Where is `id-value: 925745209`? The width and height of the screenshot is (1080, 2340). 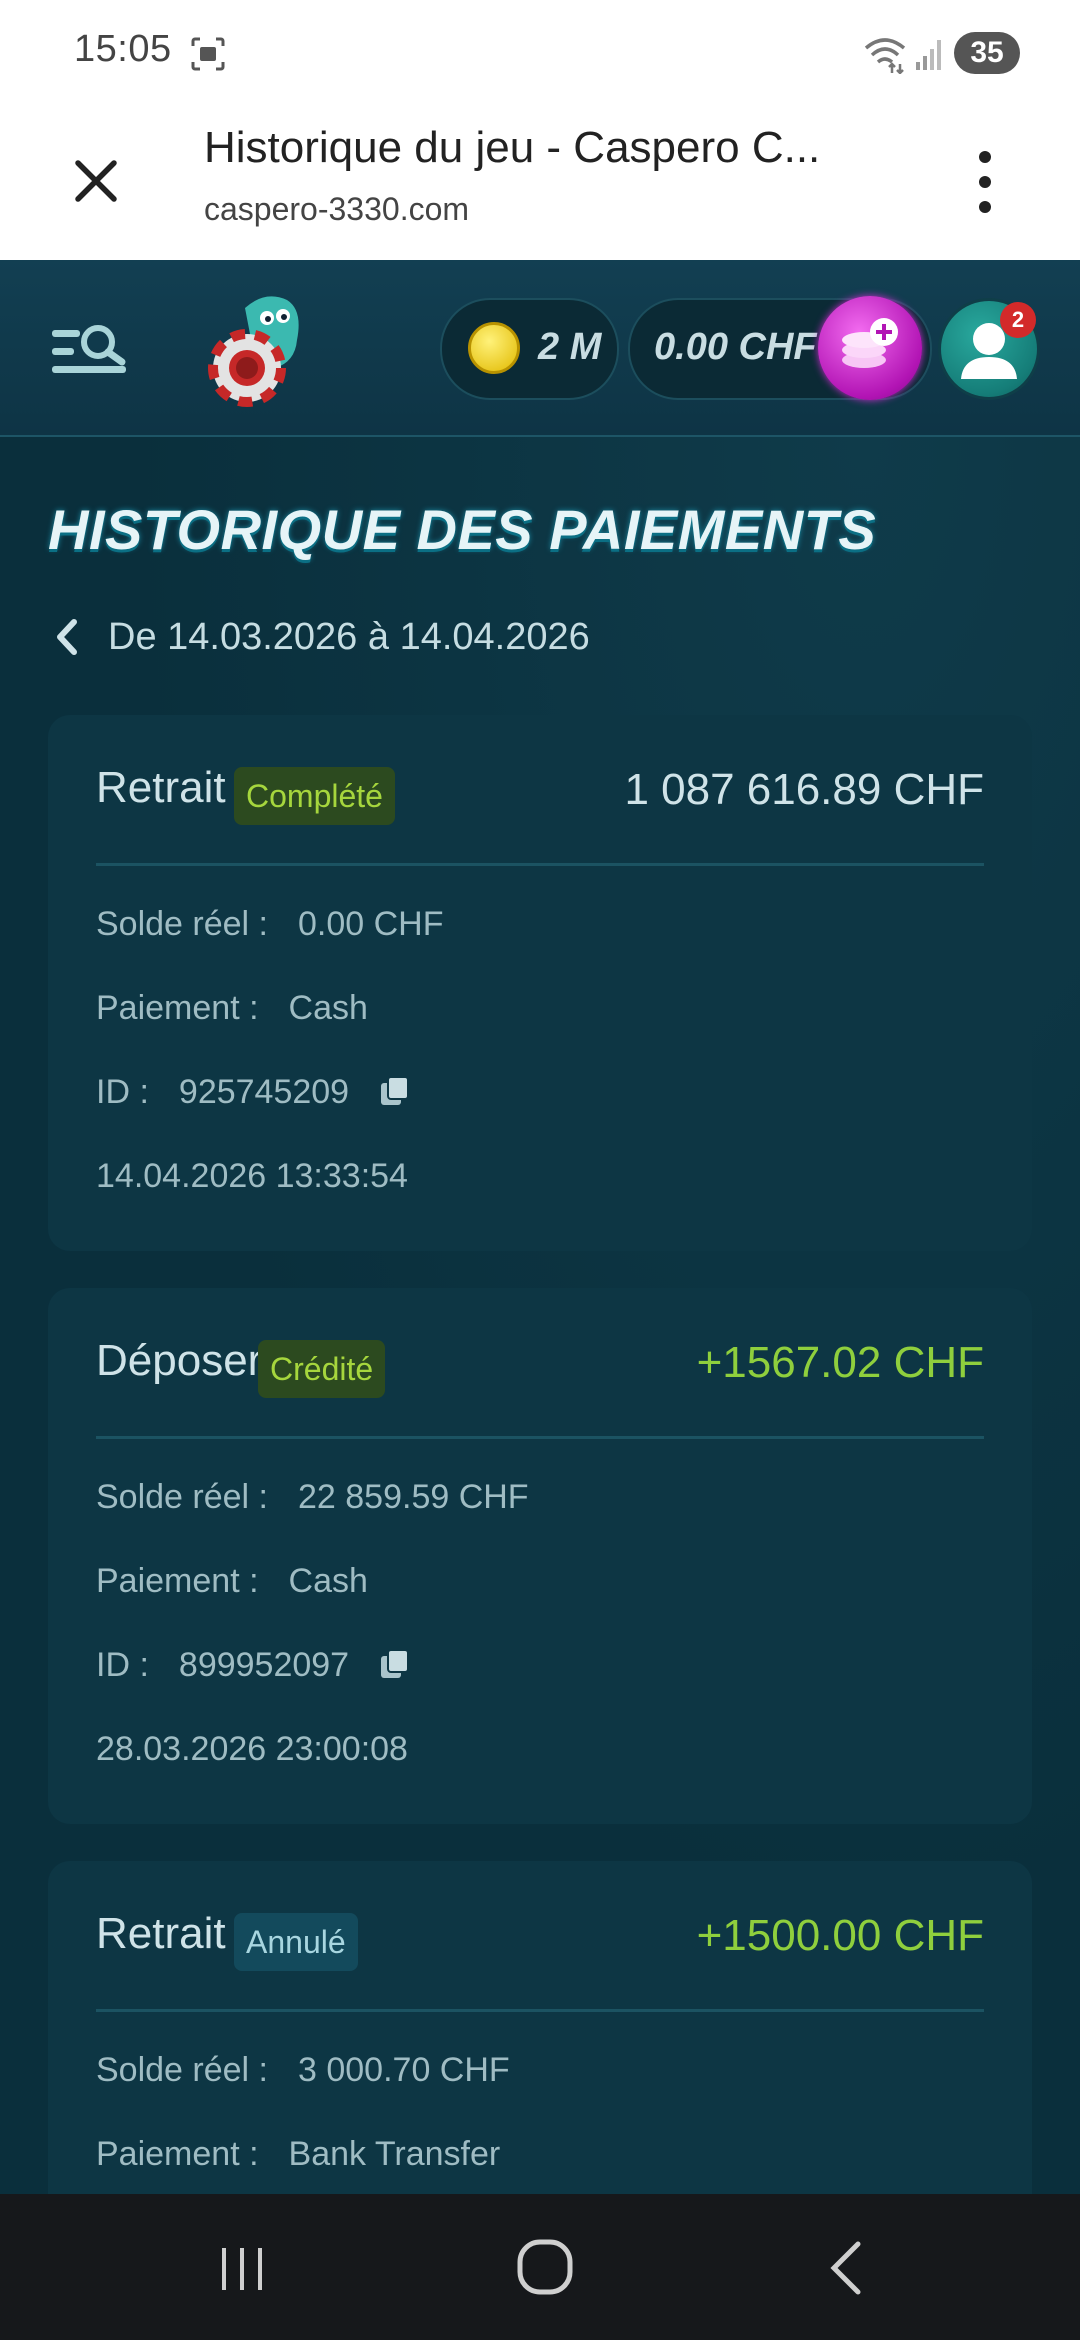
id-value: 925745209 is located at coordinates (264, 1092).